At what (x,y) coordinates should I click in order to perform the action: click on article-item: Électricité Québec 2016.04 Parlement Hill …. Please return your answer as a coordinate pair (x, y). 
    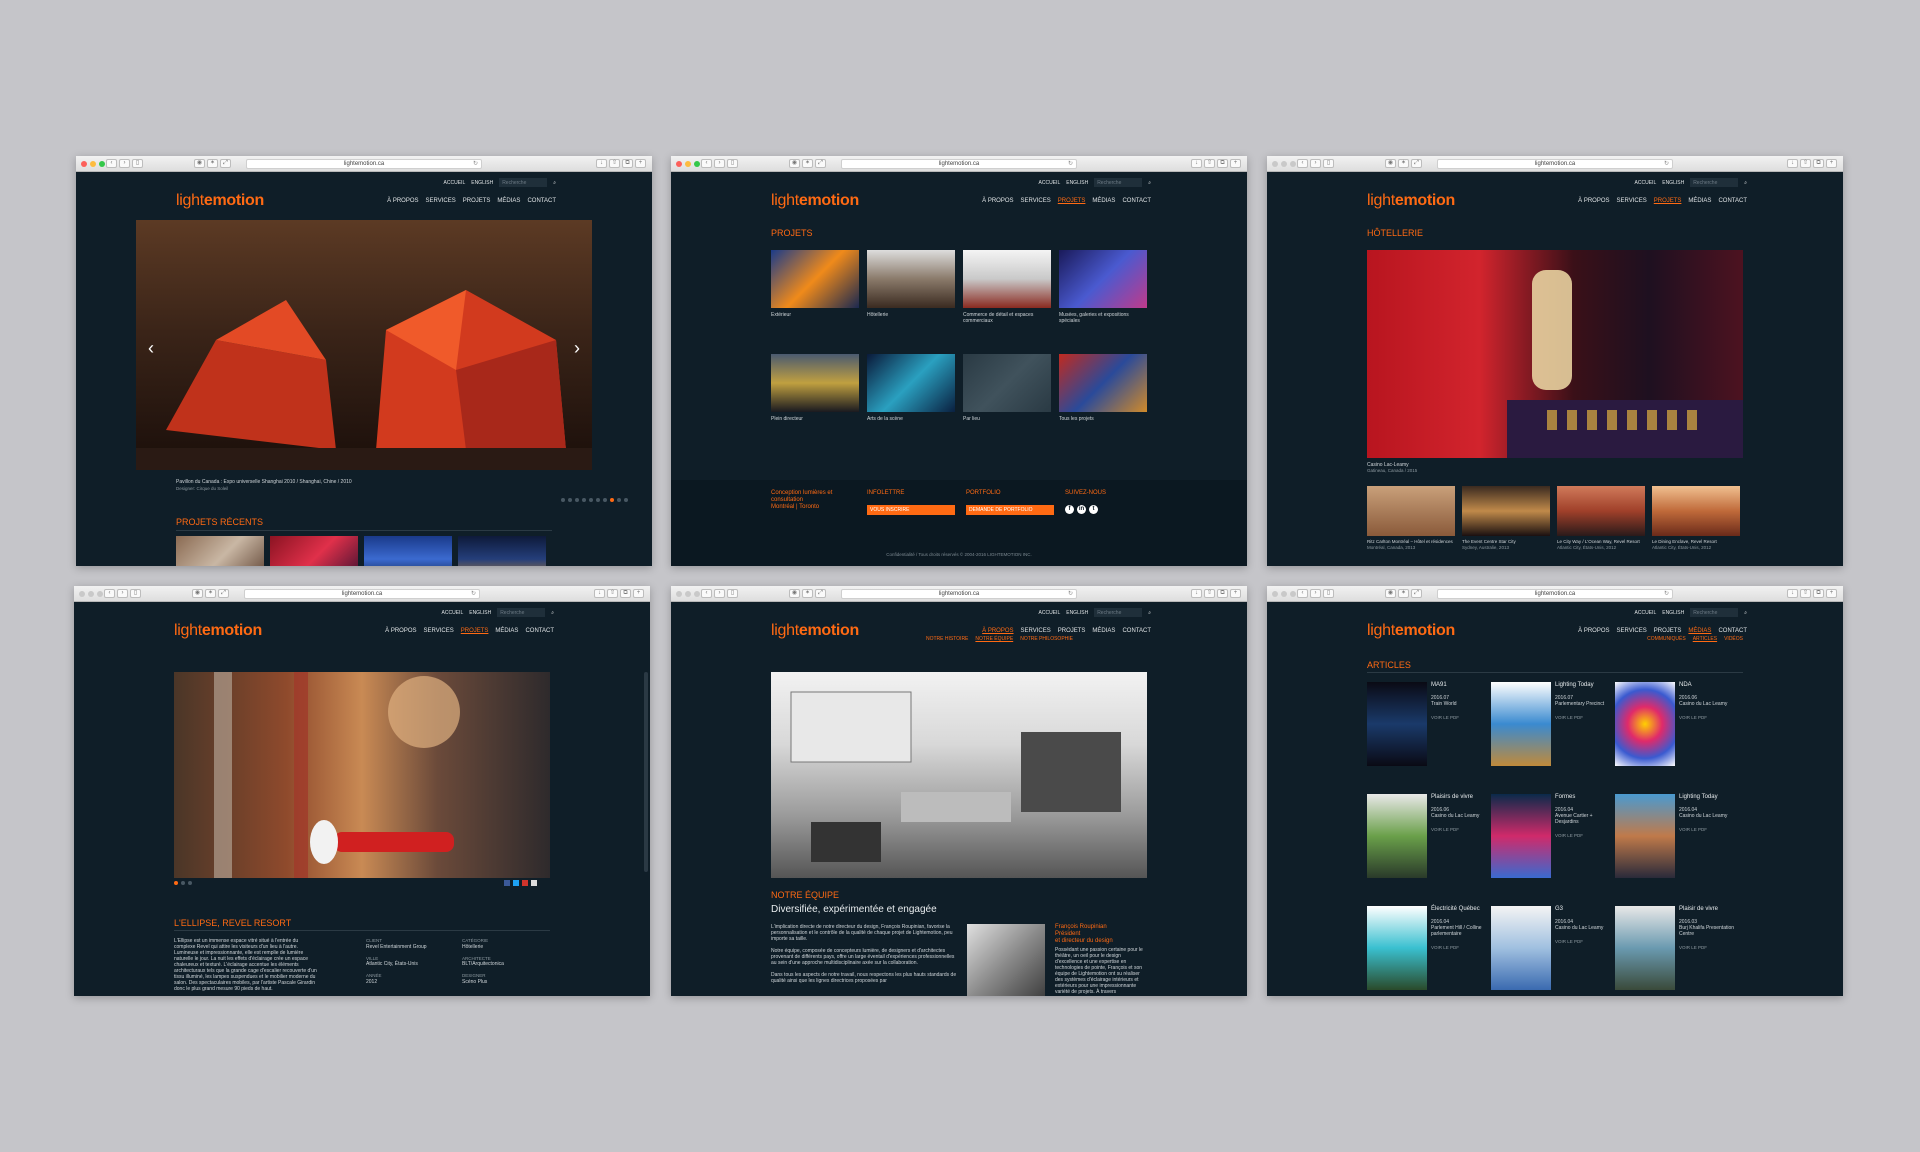
    Looking at the image, I should click on (1429, 949).